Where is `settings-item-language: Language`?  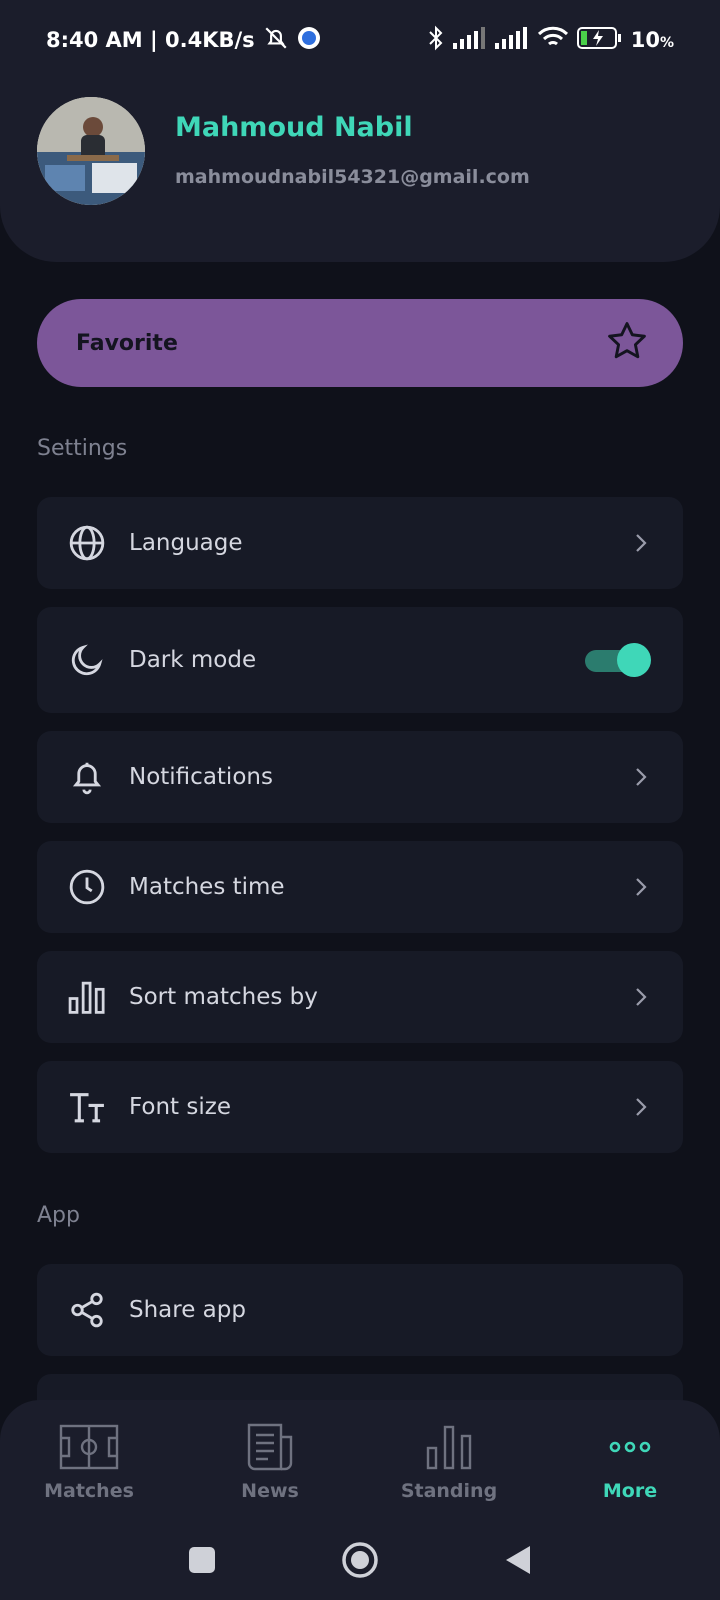
settings-item-language: Language is located at coordinates (360, 543).